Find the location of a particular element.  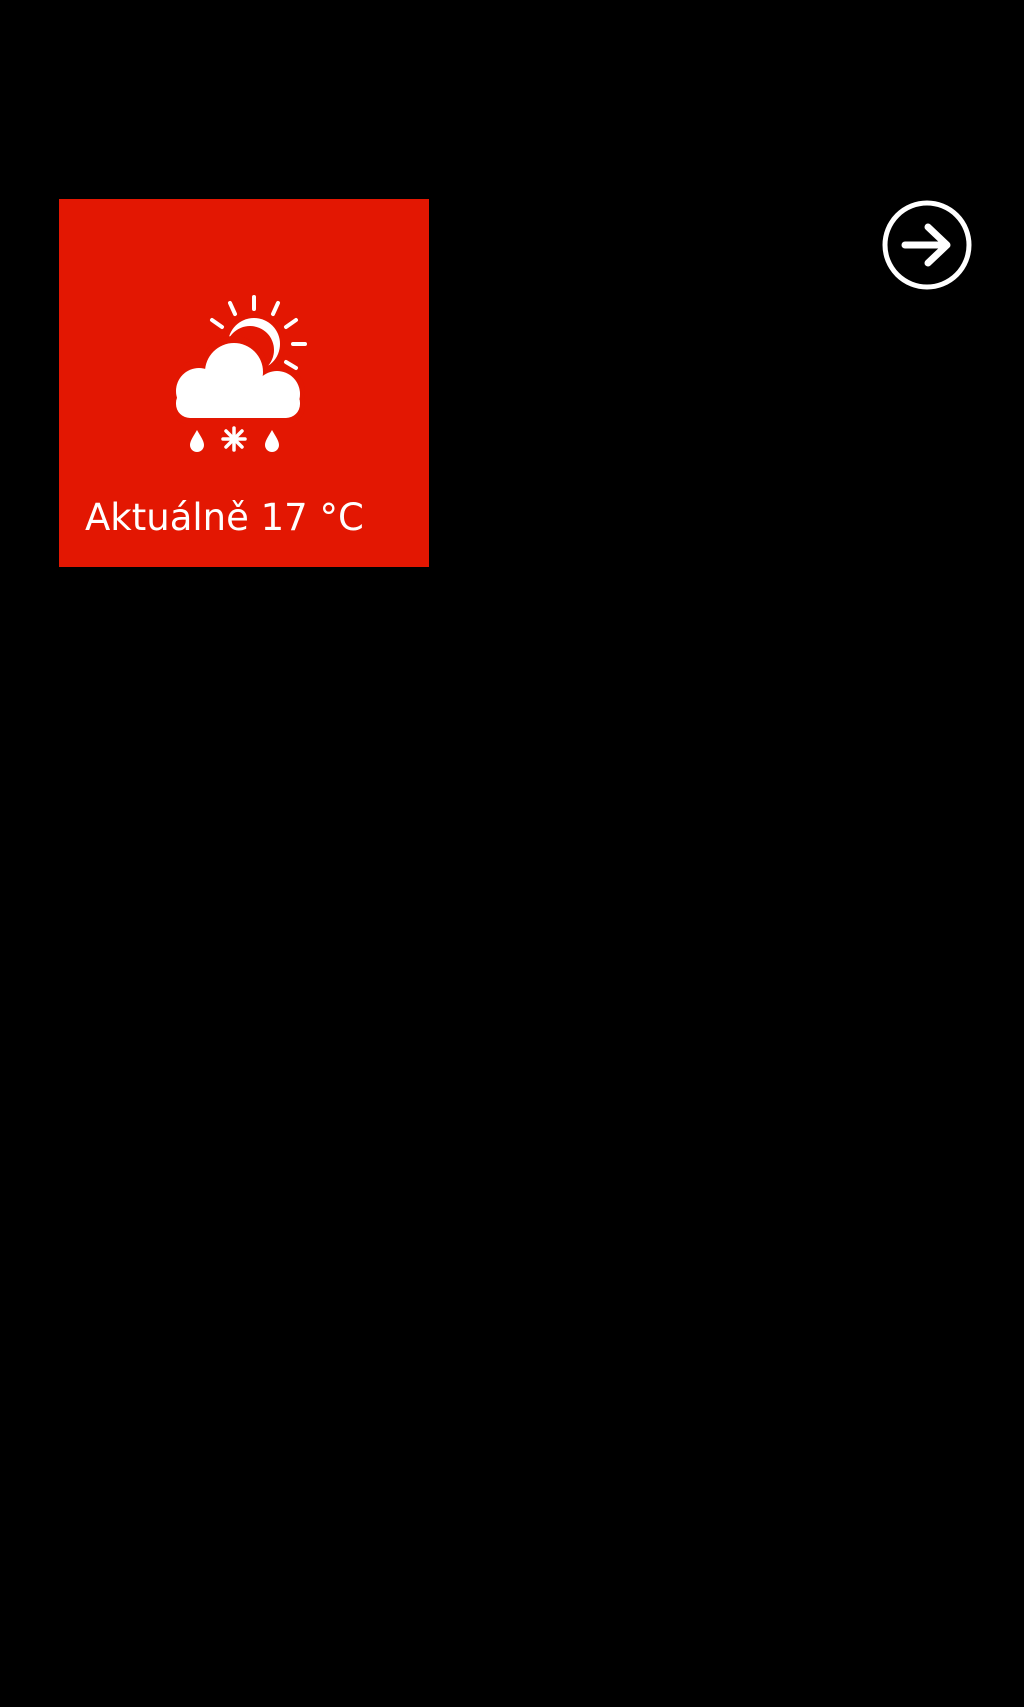

partly-cloudy-sleet-icon is located at coordinates (238, 373).